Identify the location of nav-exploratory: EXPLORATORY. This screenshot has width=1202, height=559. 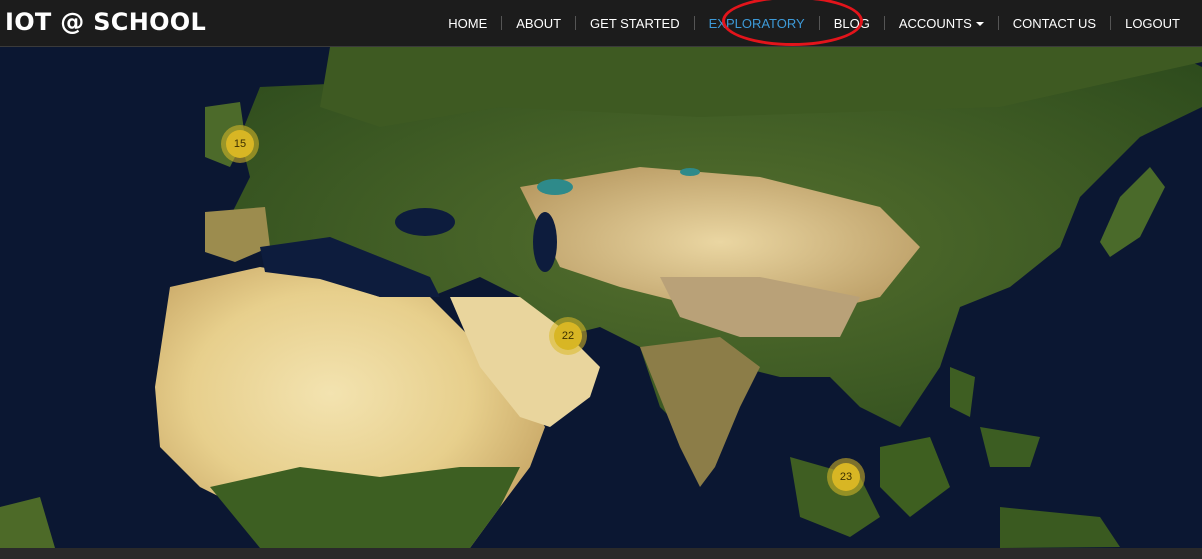
(757, 23).